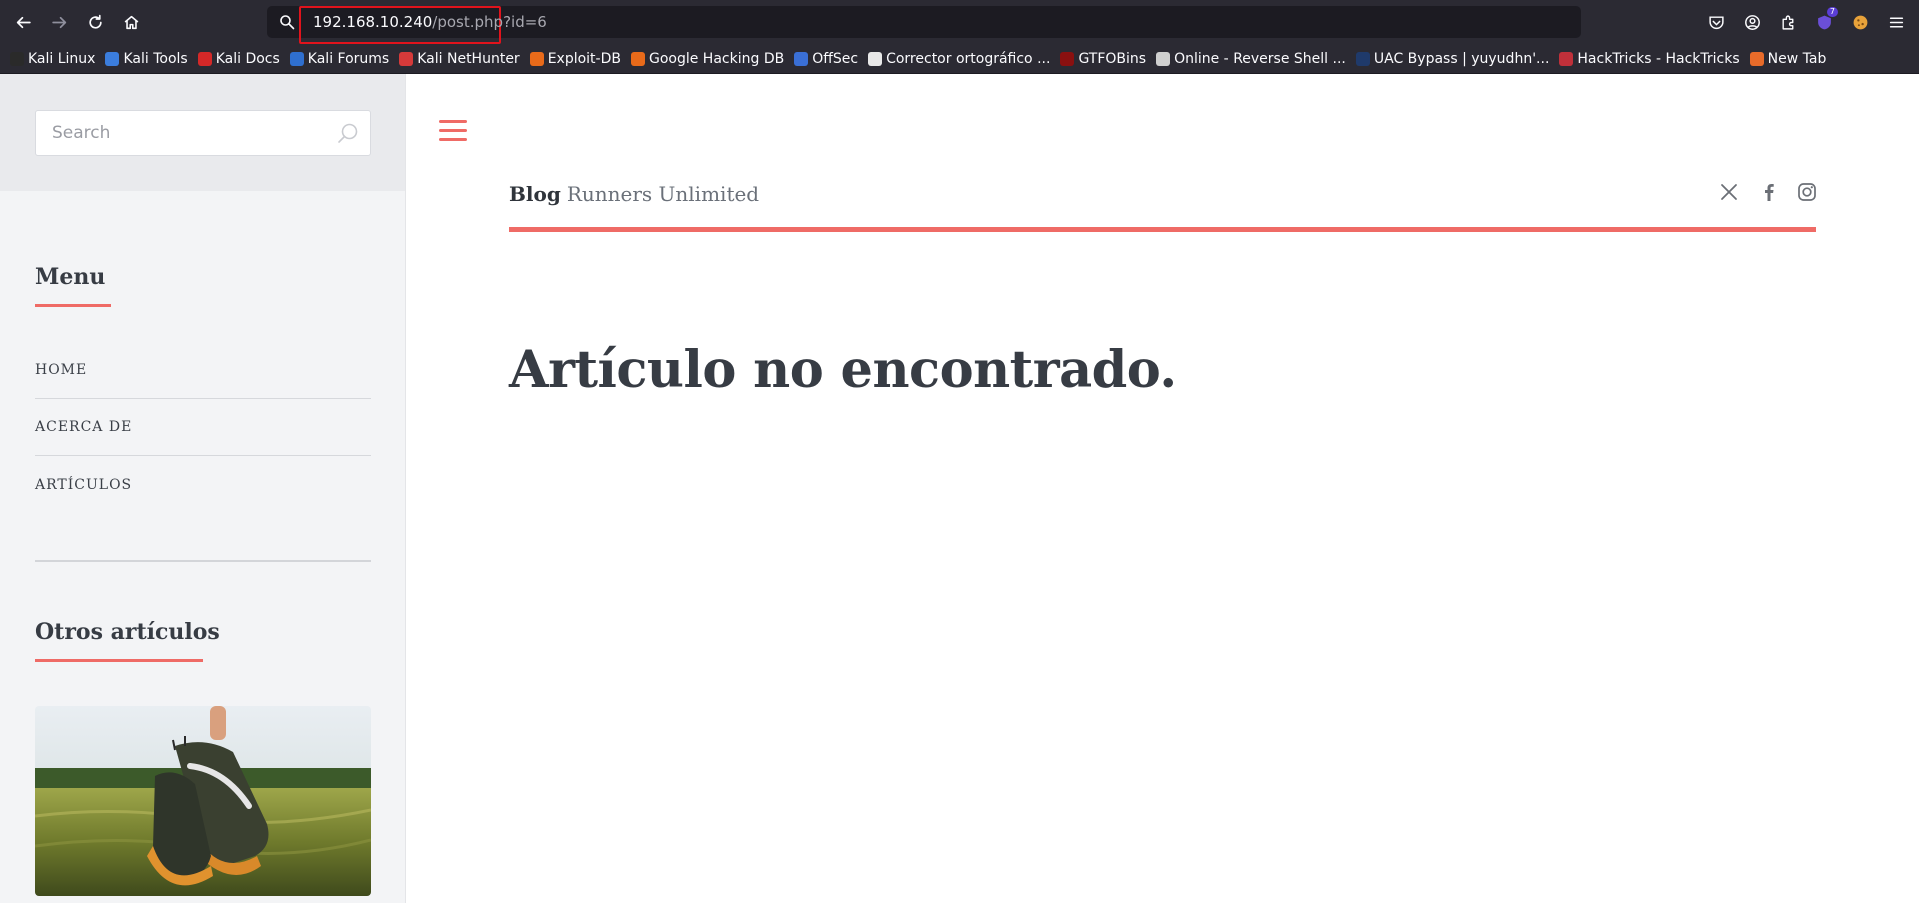  I want to click on arrow-right-icon, so click(58, 22).